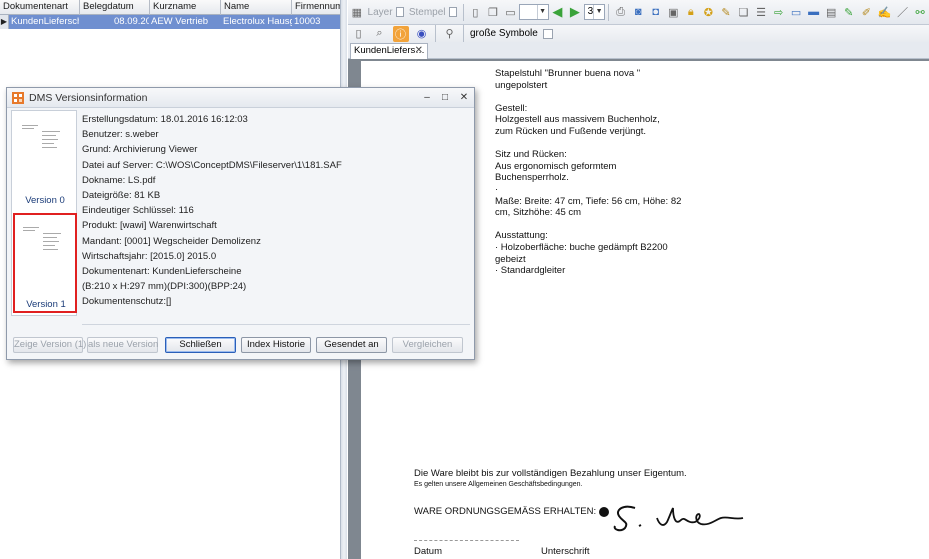 This screenshot has width=929, height=559. What do you see at coordinates (547, 33) in the screenshot?
I see `grosse-symbole-checkbox` at bounding box center [547, 33].